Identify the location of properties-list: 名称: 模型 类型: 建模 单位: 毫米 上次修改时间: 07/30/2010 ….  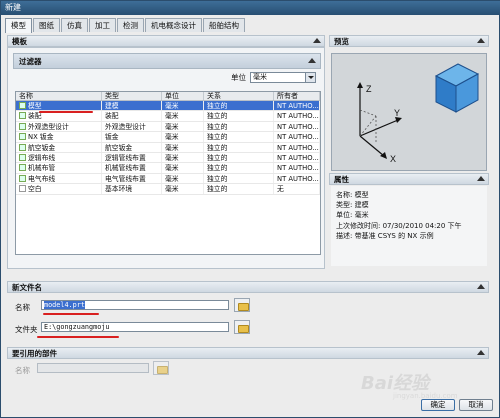
(409, 226).